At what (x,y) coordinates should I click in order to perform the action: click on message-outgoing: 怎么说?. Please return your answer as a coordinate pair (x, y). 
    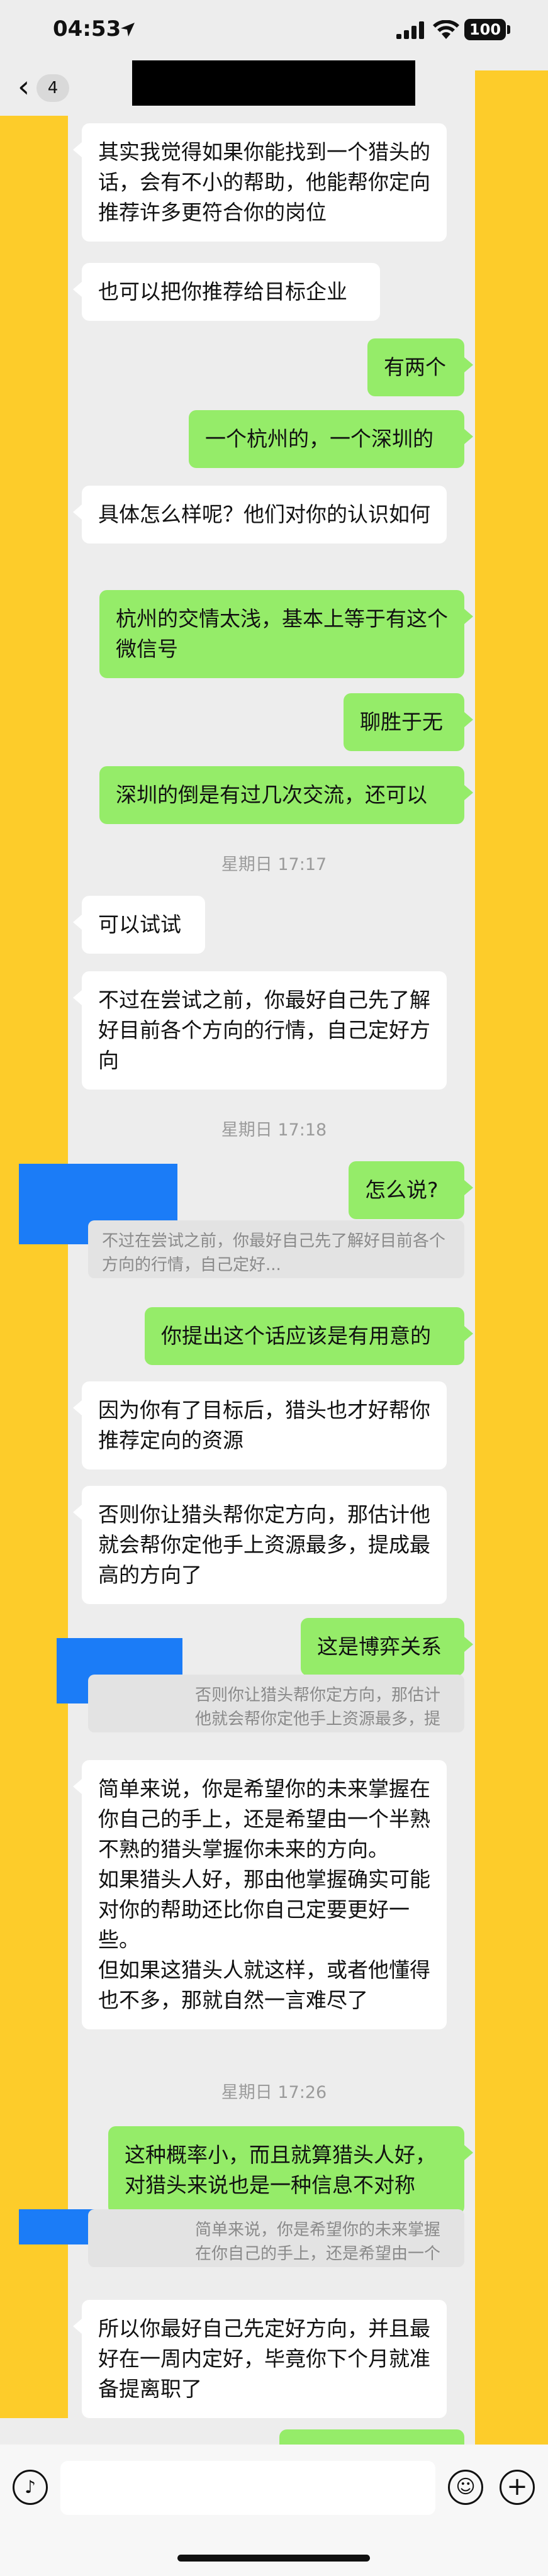
    Looking at the image, I should click on (411, 1190).